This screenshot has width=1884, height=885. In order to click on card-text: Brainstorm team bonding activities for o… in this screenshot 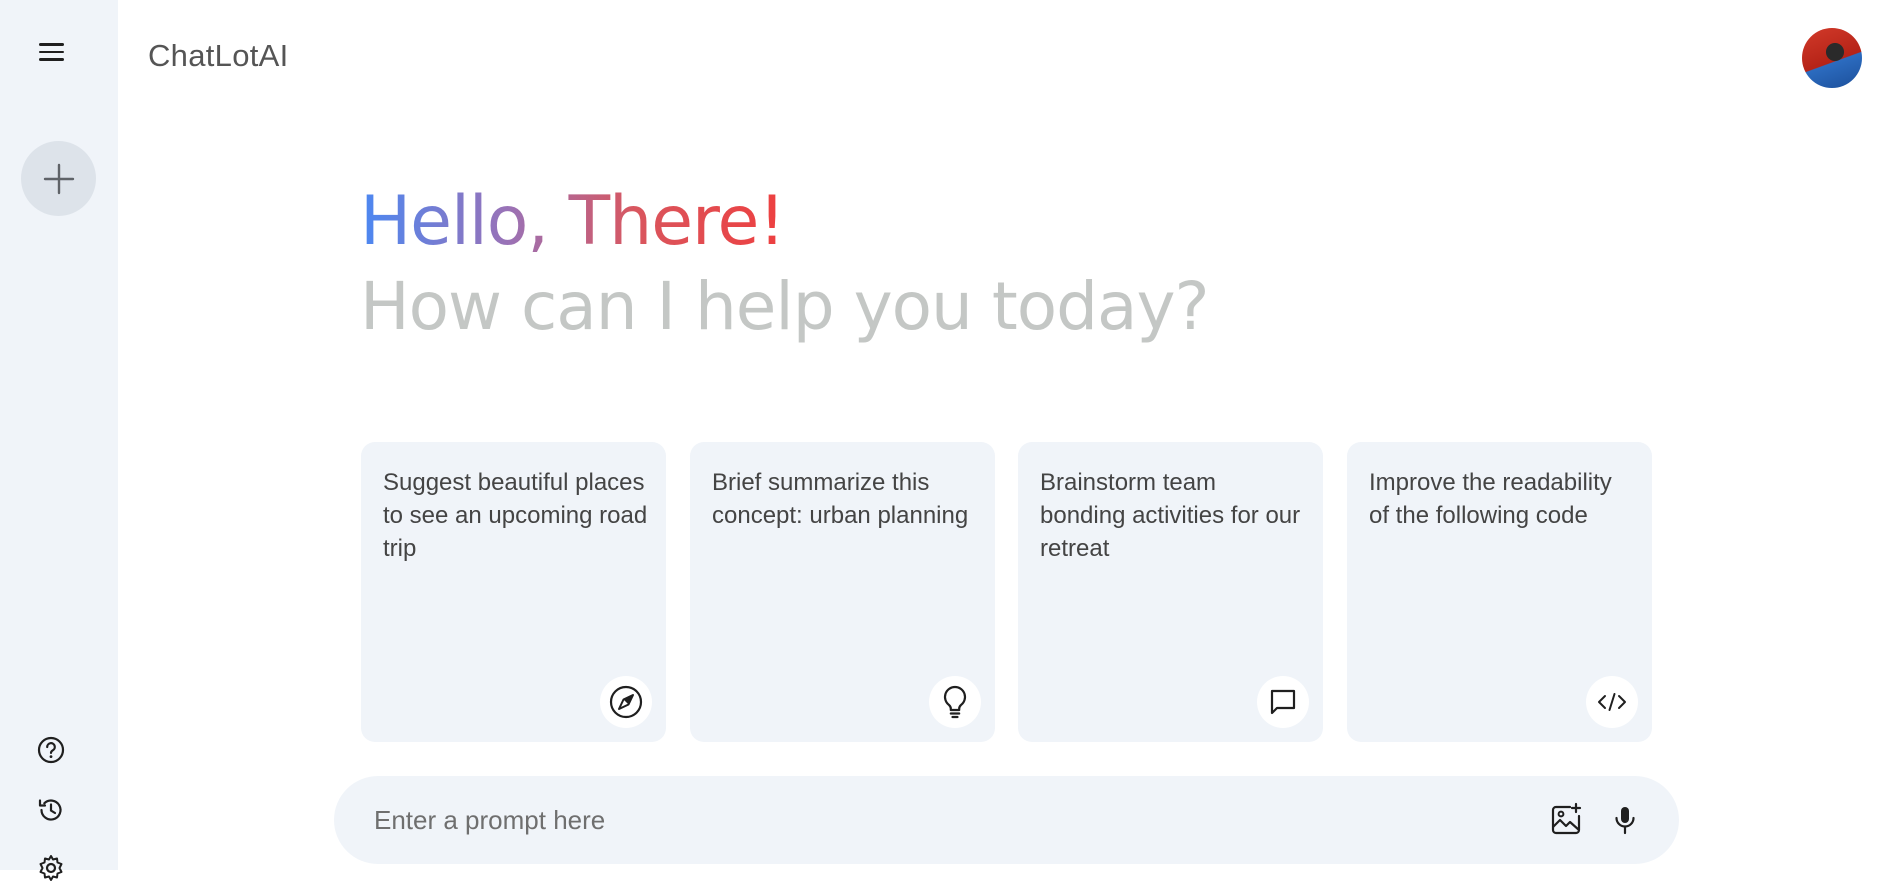, I will do `click(1170, 515)`.